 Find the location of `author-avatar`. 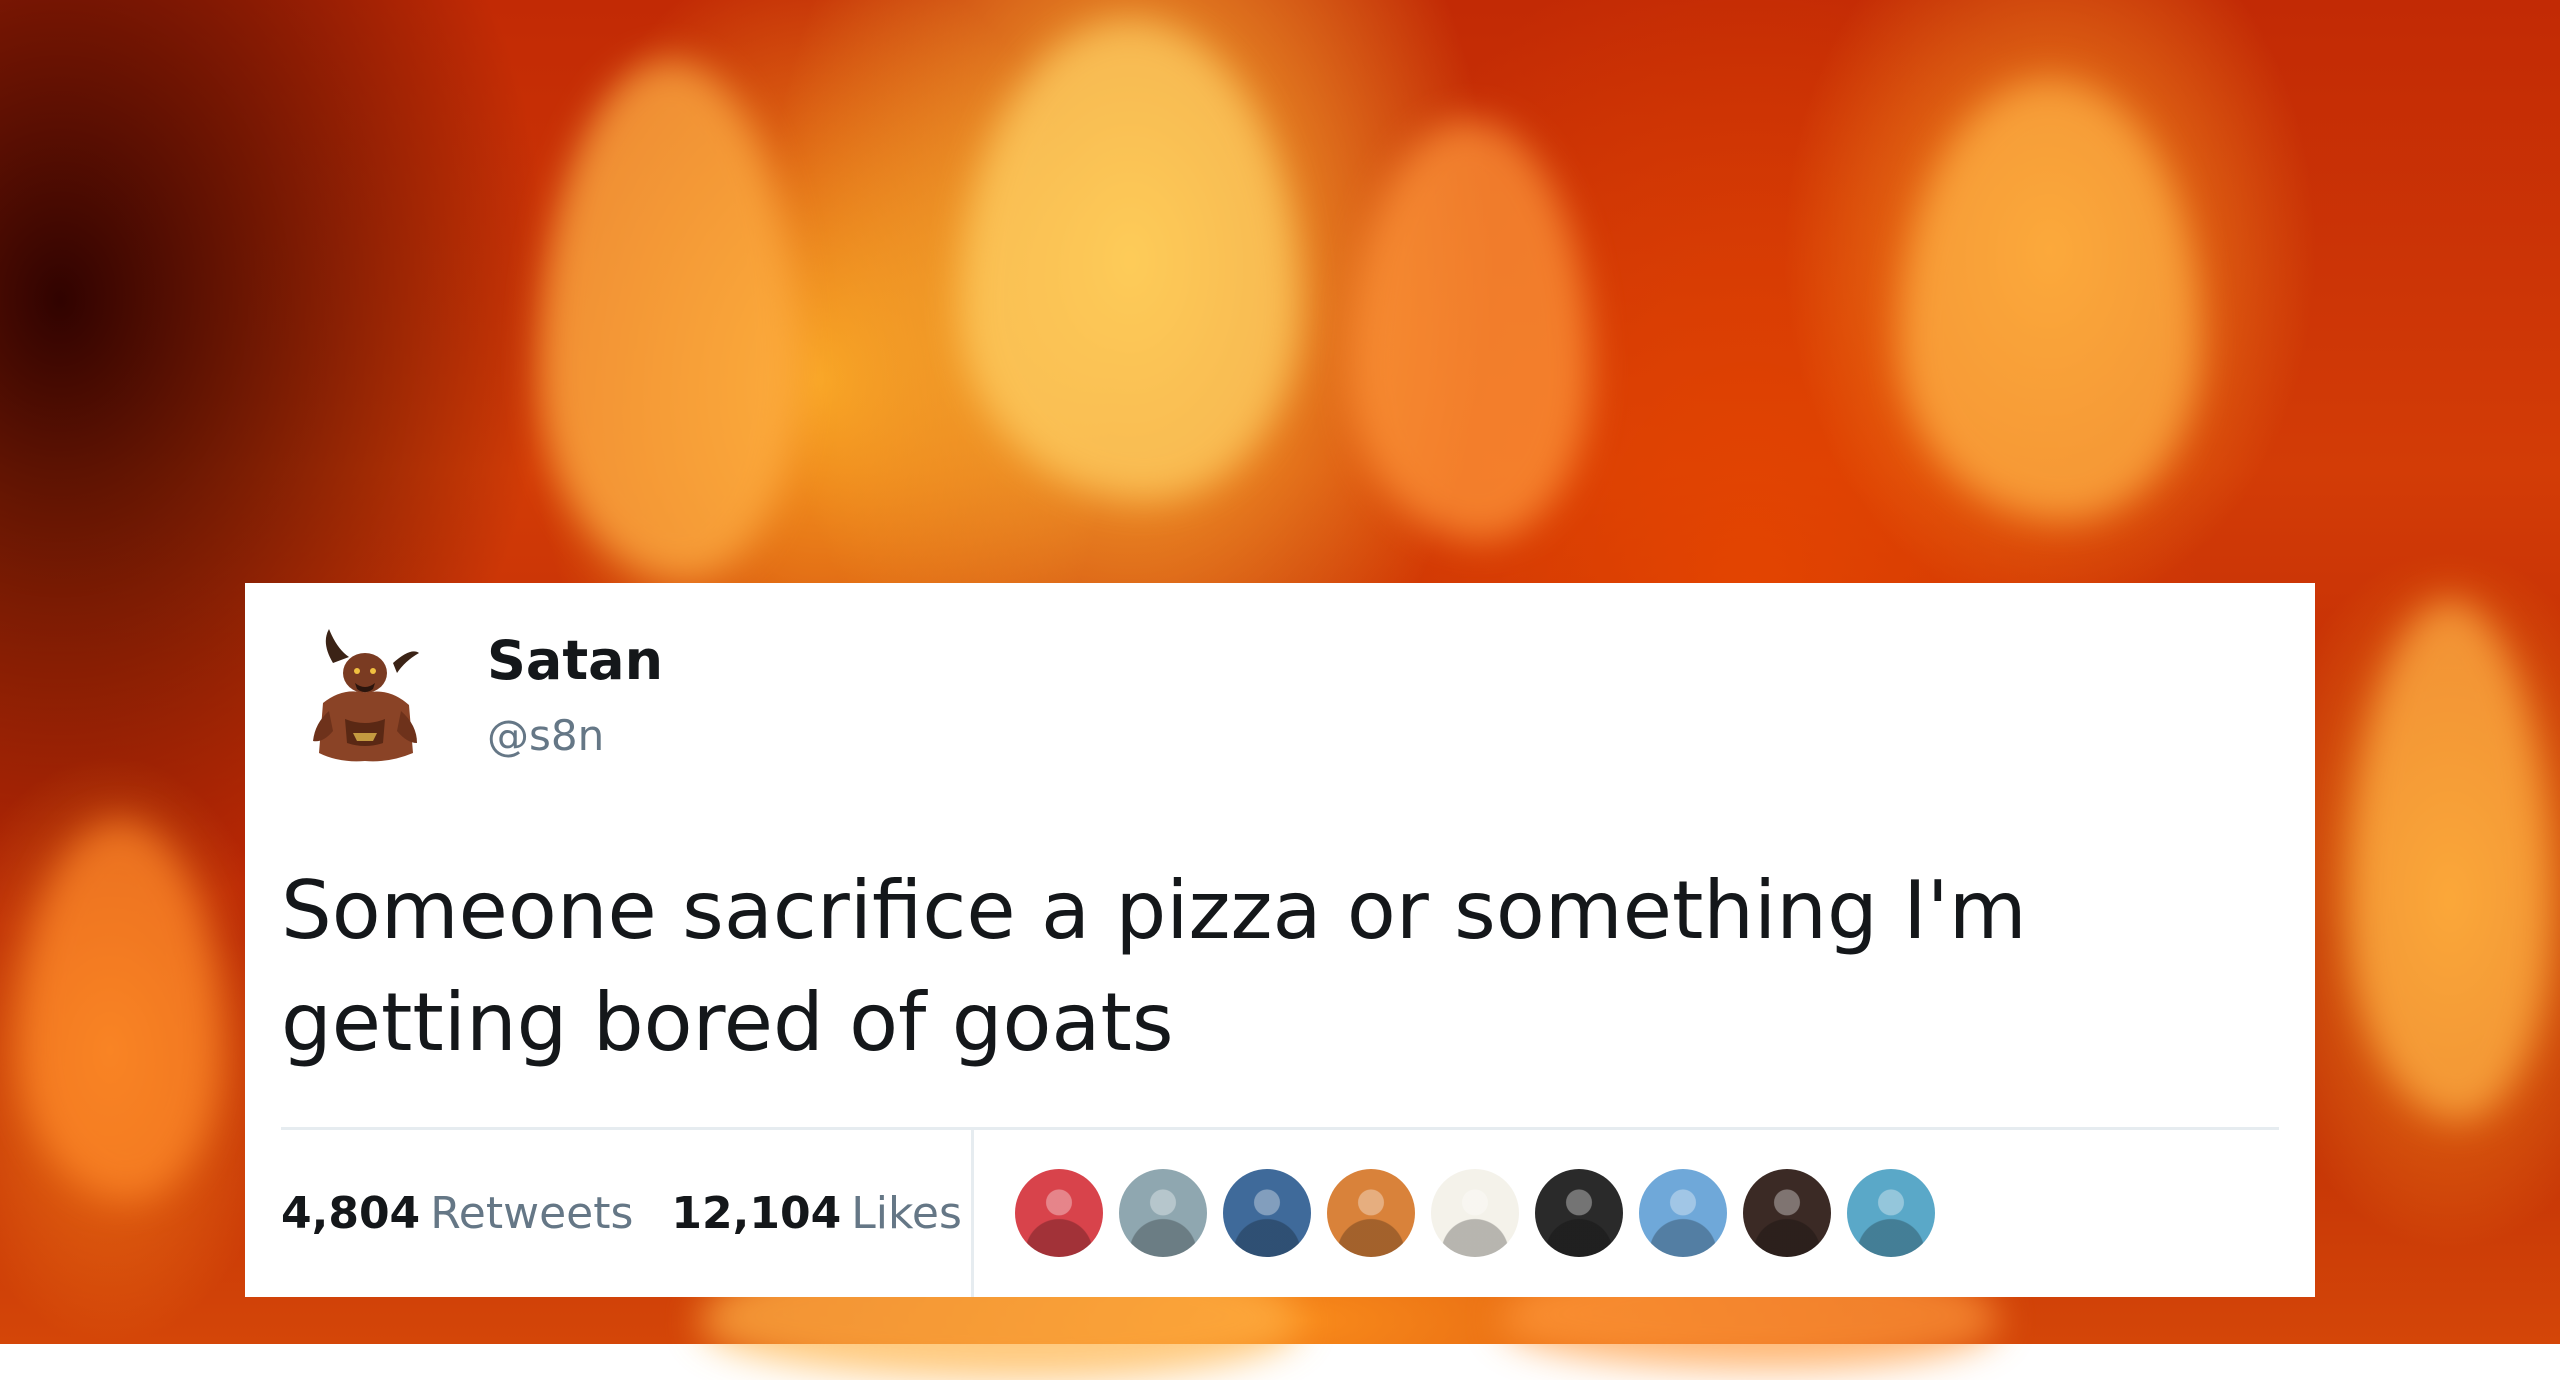

author-avatar is located at coordinates (363, 693).